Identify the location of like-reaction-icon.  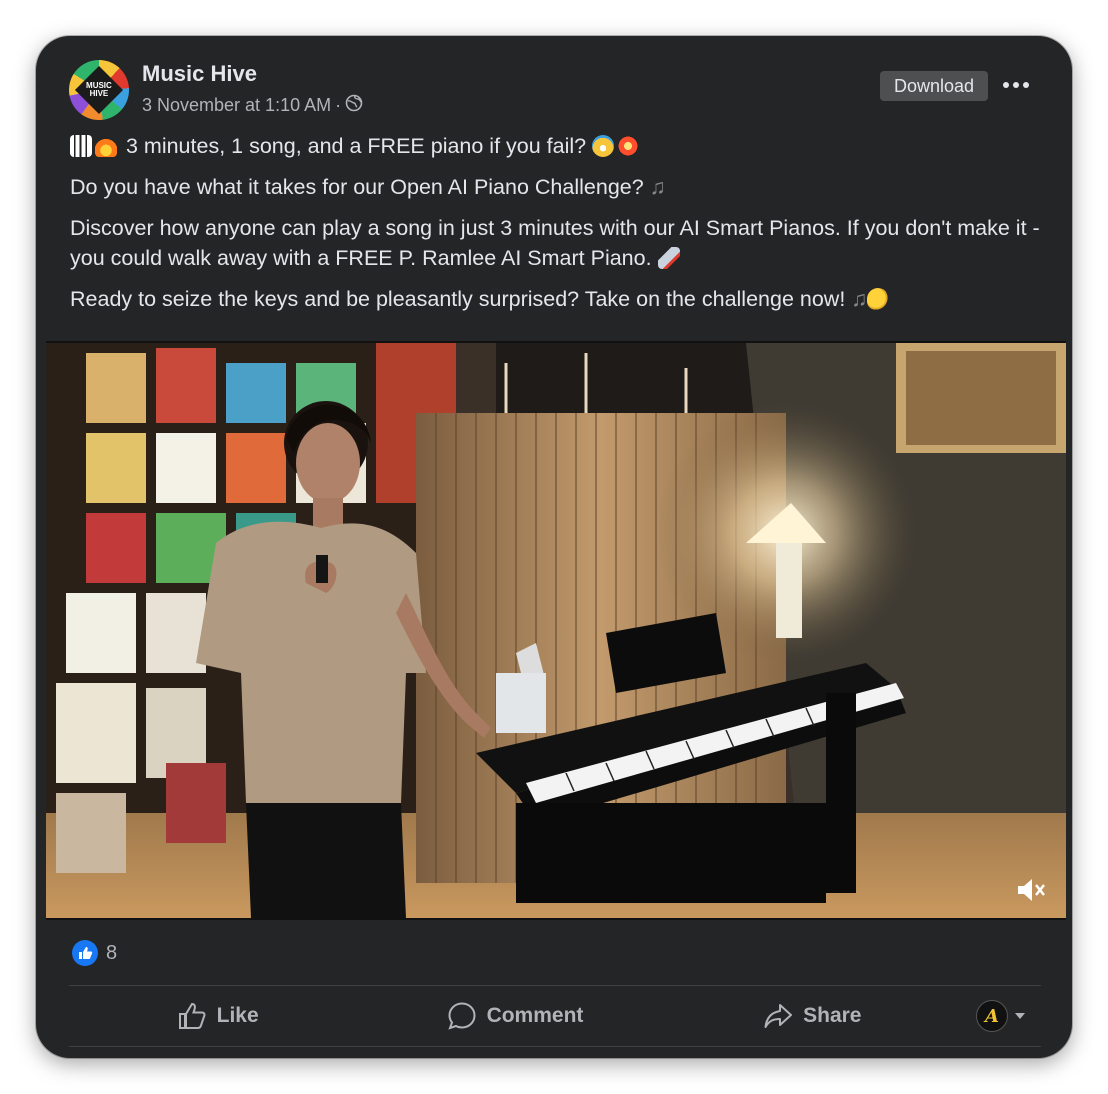
(85, 953).